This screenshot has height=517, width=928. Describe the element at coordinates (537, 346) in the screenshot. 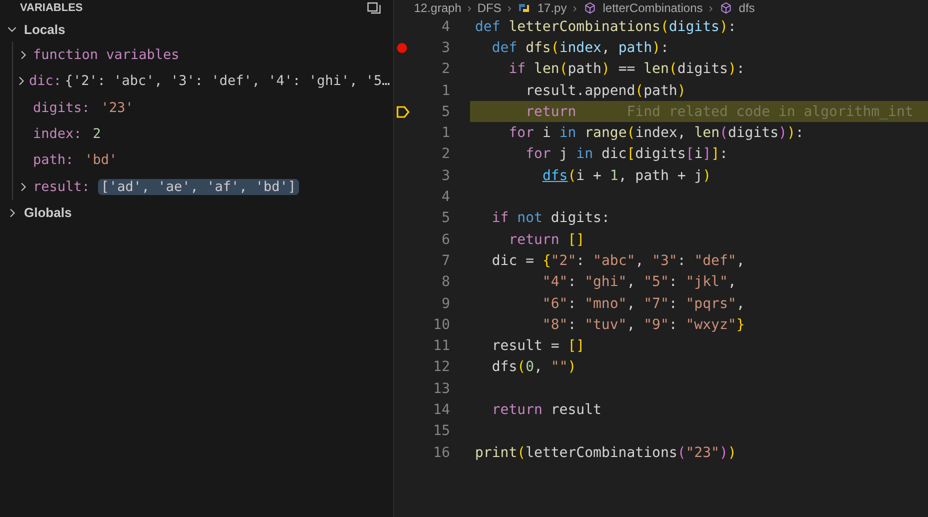

I see `code-line: result = []` at that location.